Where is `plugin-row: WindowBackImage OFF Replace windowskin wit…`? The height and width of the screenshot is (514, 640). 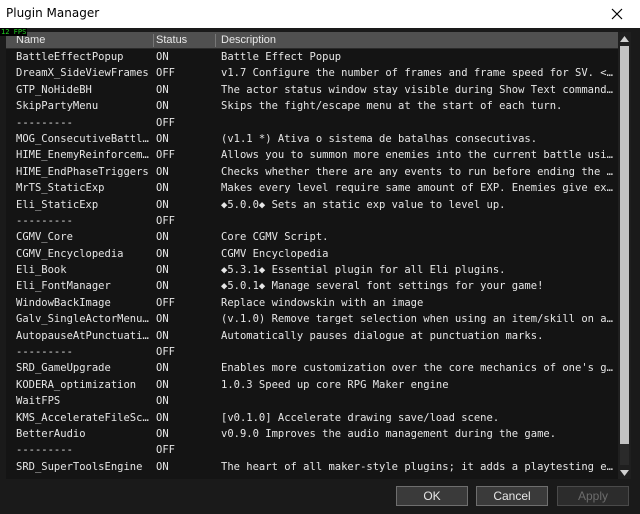 plugin-row: WindowBackImage OFF Replace windowskin wit… is located at coordinates (312, 303).